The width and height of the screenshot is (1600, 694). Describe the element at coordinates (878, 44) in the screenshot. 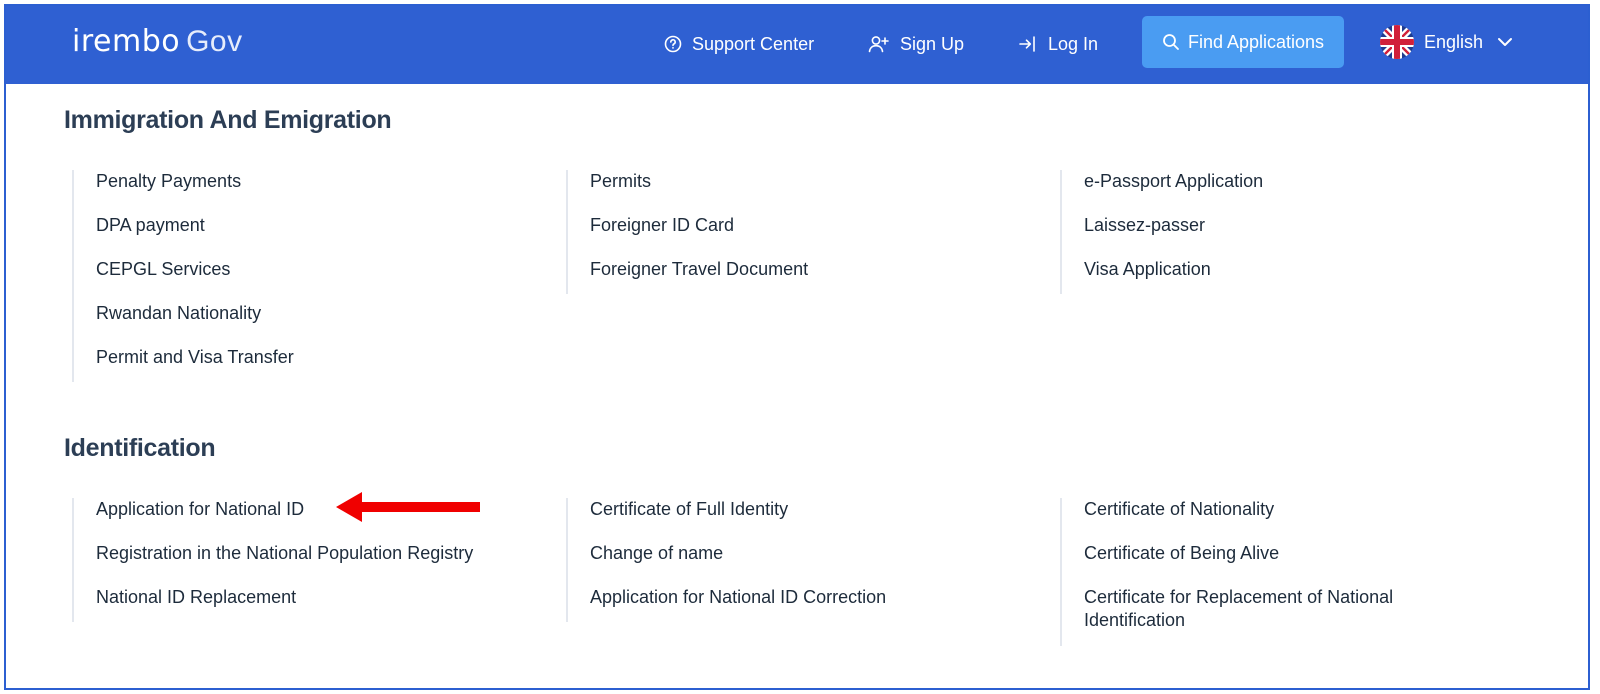

I see `user-plus-icon` at that location.